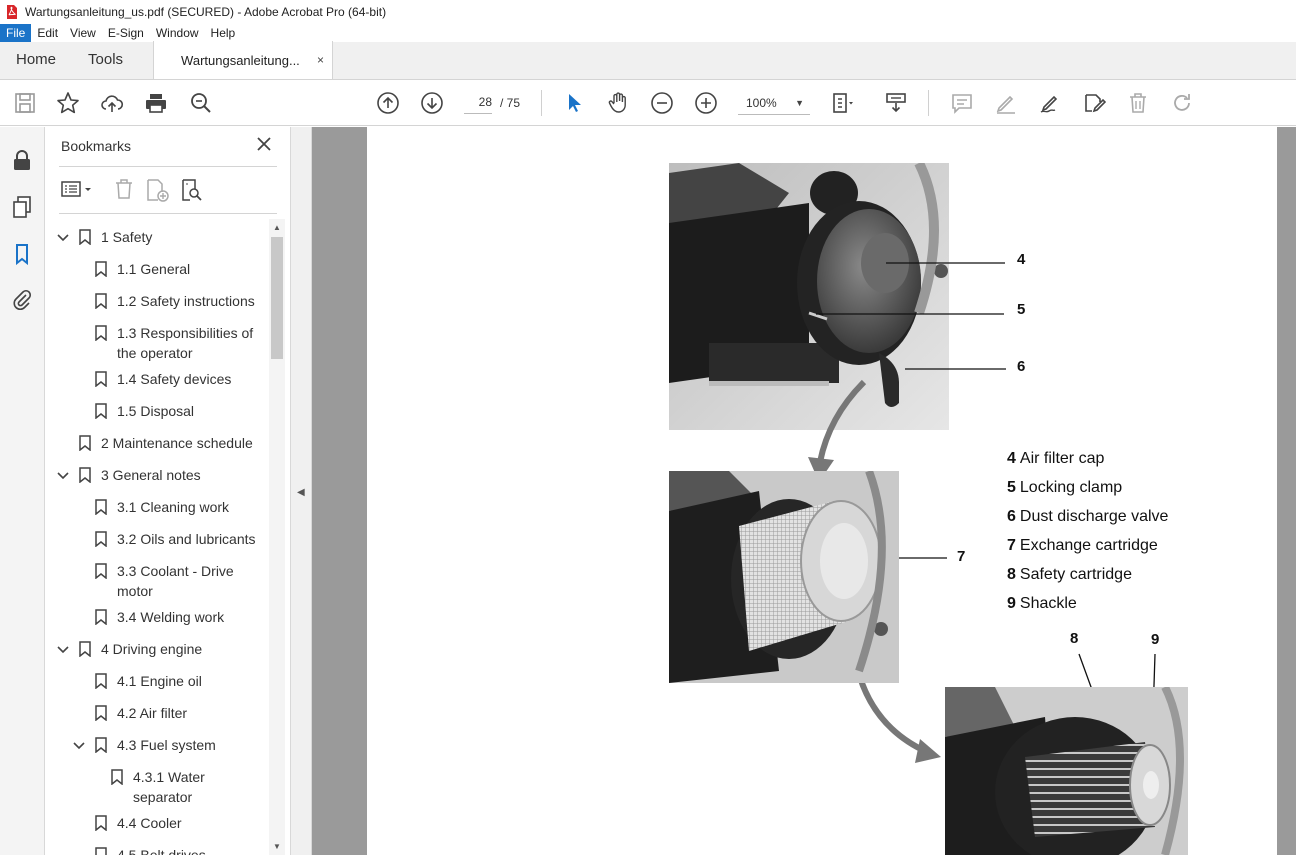  I want to click on legend-item-6: 6 Dust discharge valve, so click(1088, 516).